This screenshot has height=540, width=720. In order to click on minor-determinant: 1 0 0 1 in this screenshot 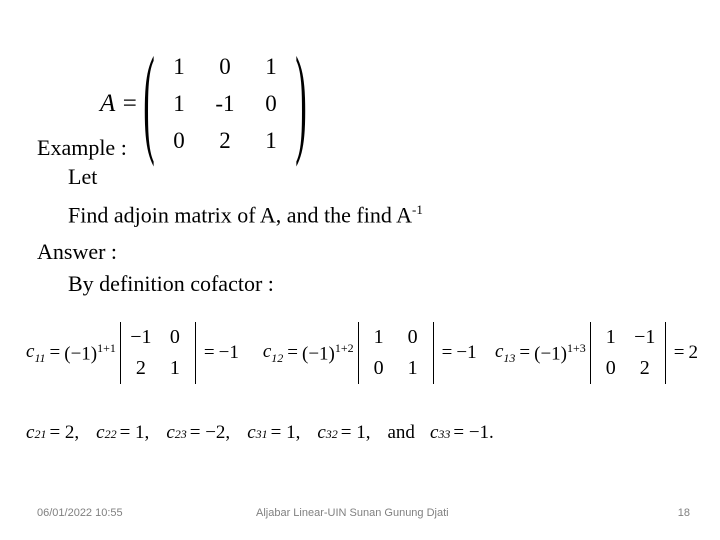, I will do `click(396, 353)`.